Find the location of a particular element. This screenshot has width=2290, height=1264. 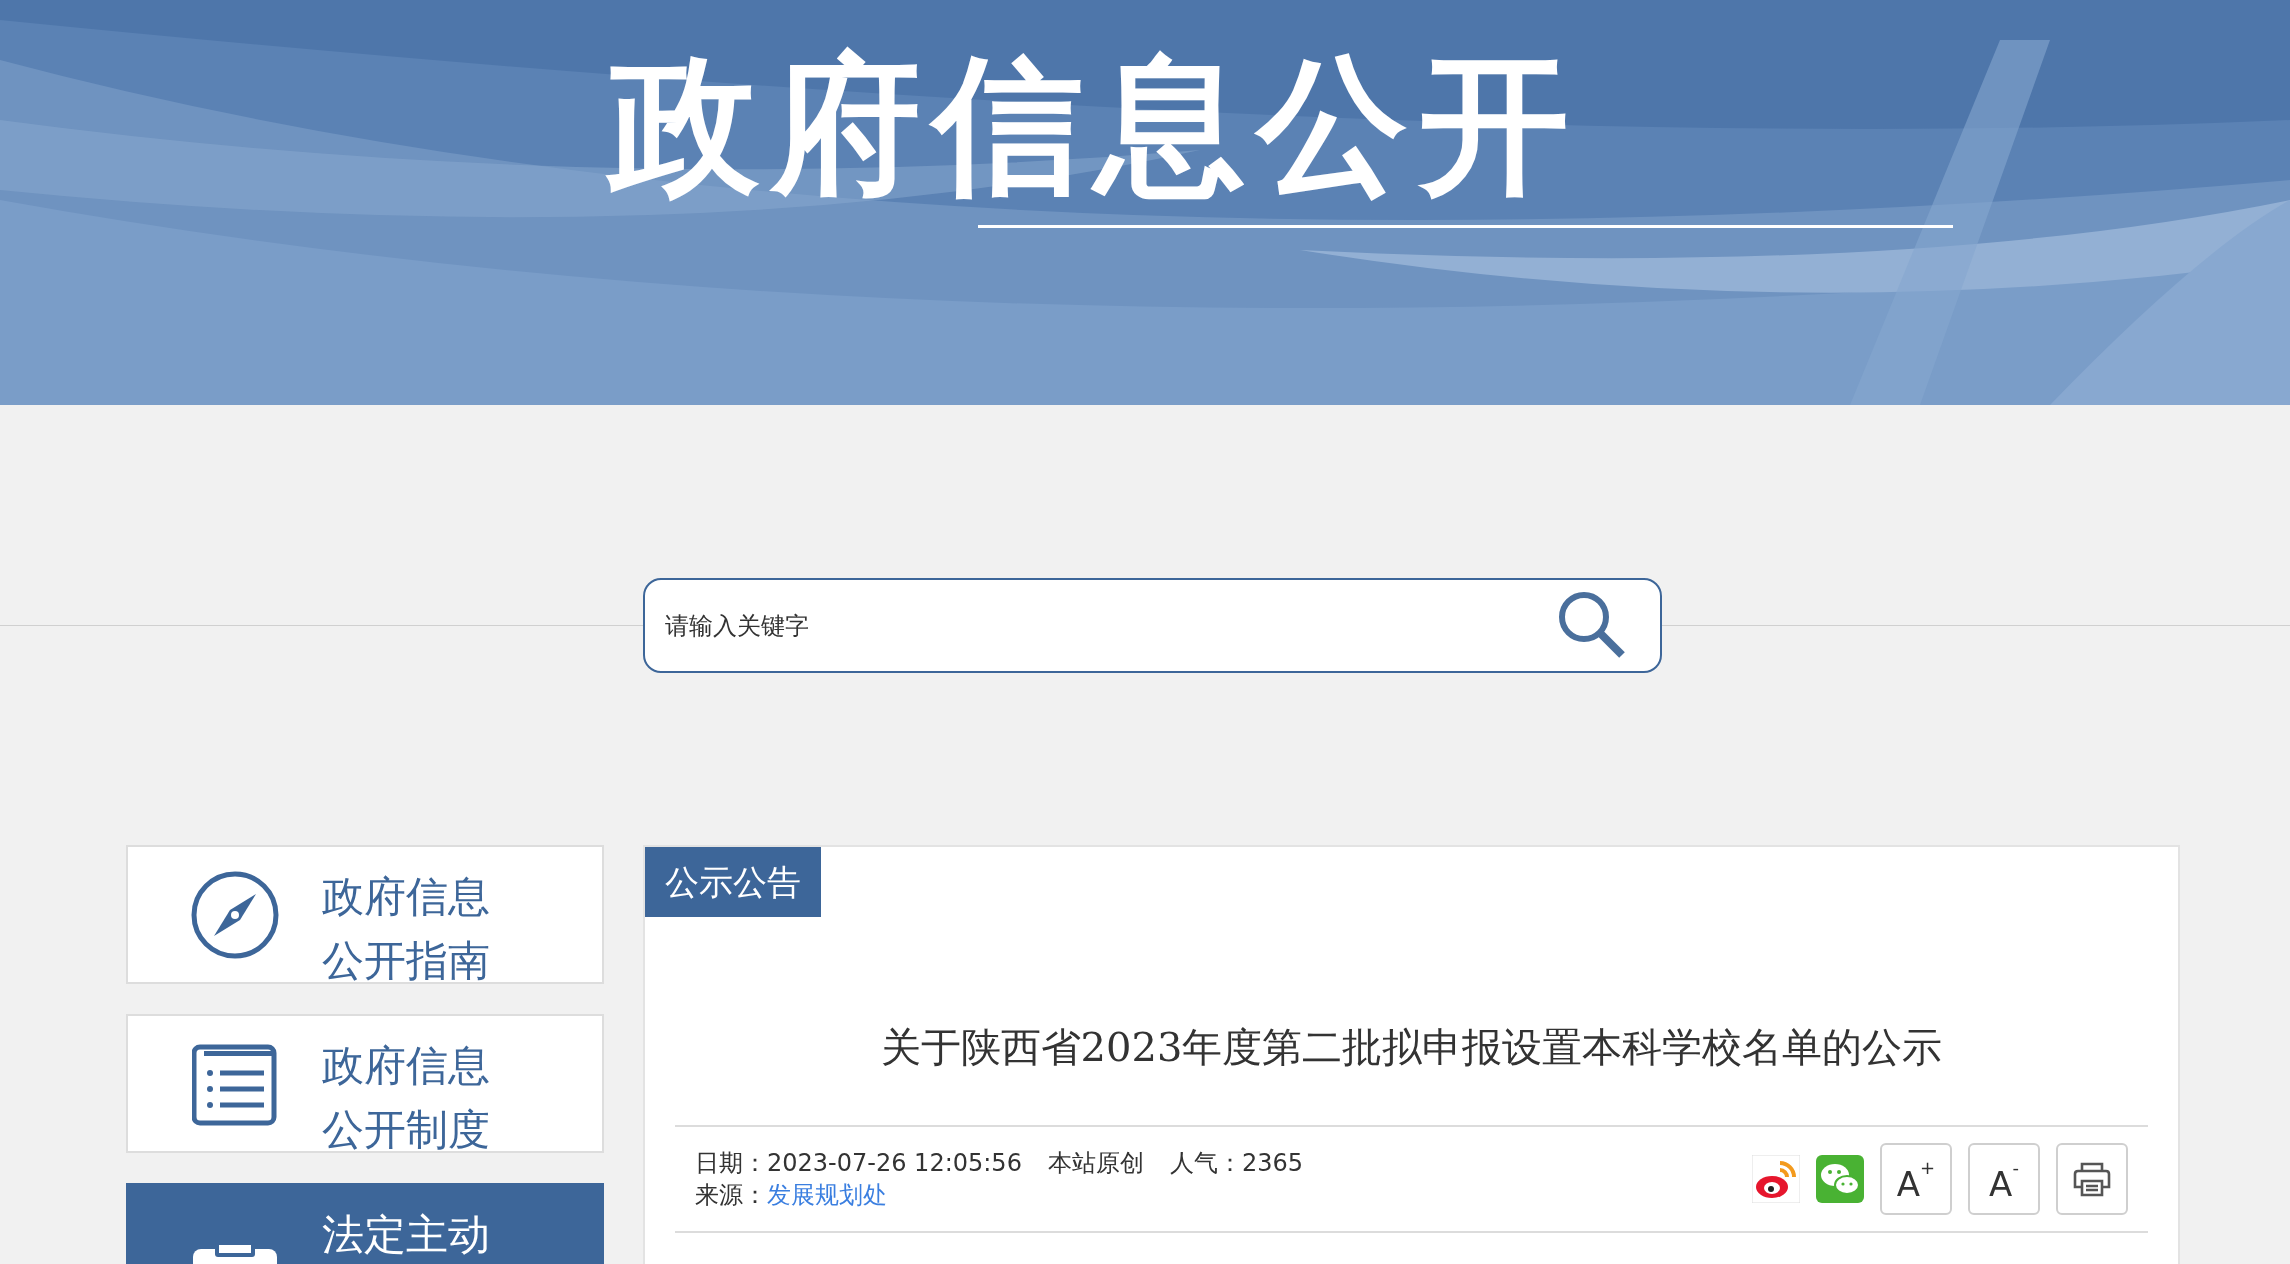

article-title: 关于陕西省2023年度第二批拟申报设置本科学校名单的公示 is located at coordinates (1411, 1047).